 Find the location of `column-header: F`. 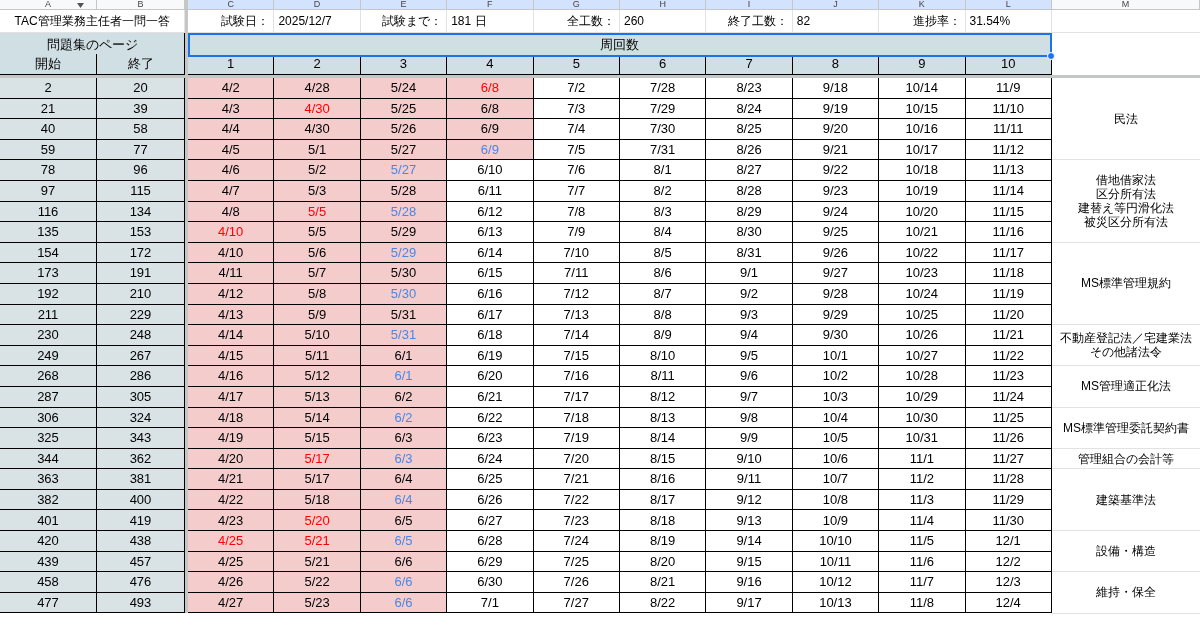

column-header: F is located at coordinates (490, 4).